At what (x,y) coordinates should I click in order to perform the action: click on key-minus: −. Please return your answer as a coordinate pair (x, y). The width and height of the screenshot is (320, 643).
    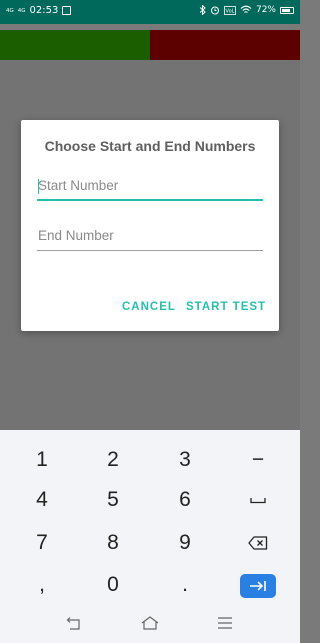
    Looking at the image, I should click on (258, 460).